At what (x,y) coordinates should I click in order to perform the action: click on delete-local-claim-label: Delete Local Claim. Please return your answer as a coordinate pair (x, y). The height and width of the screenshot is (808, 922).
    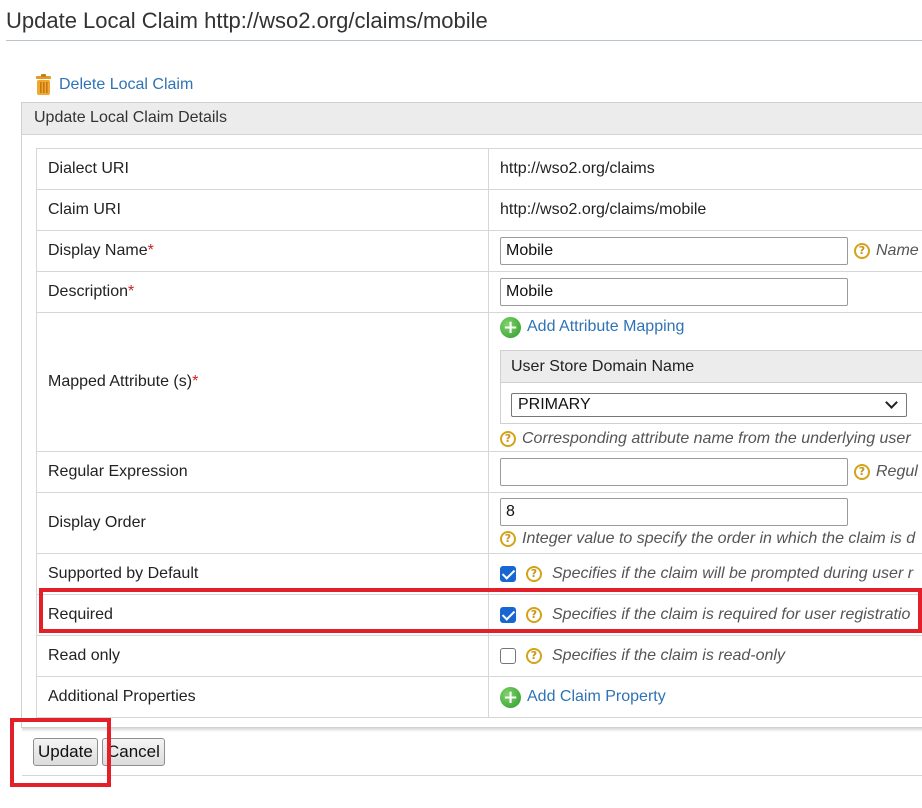
    Looking at the image, I should click on (126, 84).